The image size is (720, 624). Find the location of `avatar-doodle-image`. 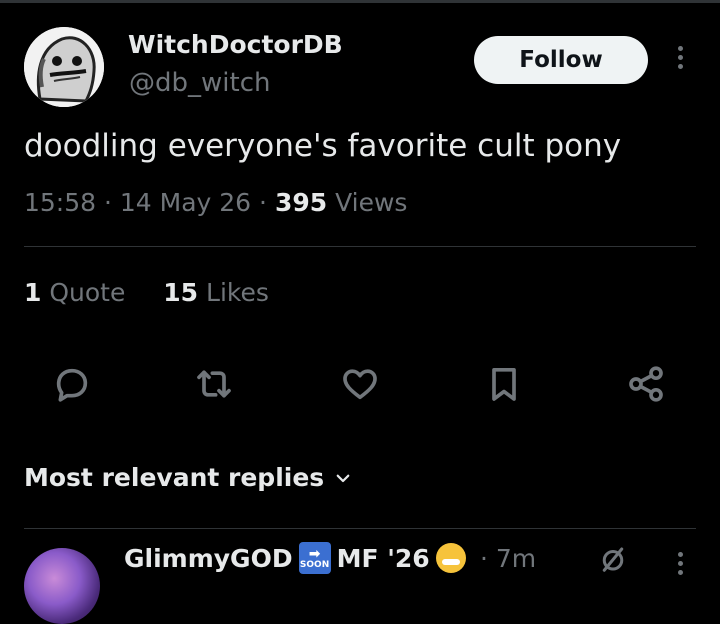

avatar-doodle-image is located at coordinates (64, 67).